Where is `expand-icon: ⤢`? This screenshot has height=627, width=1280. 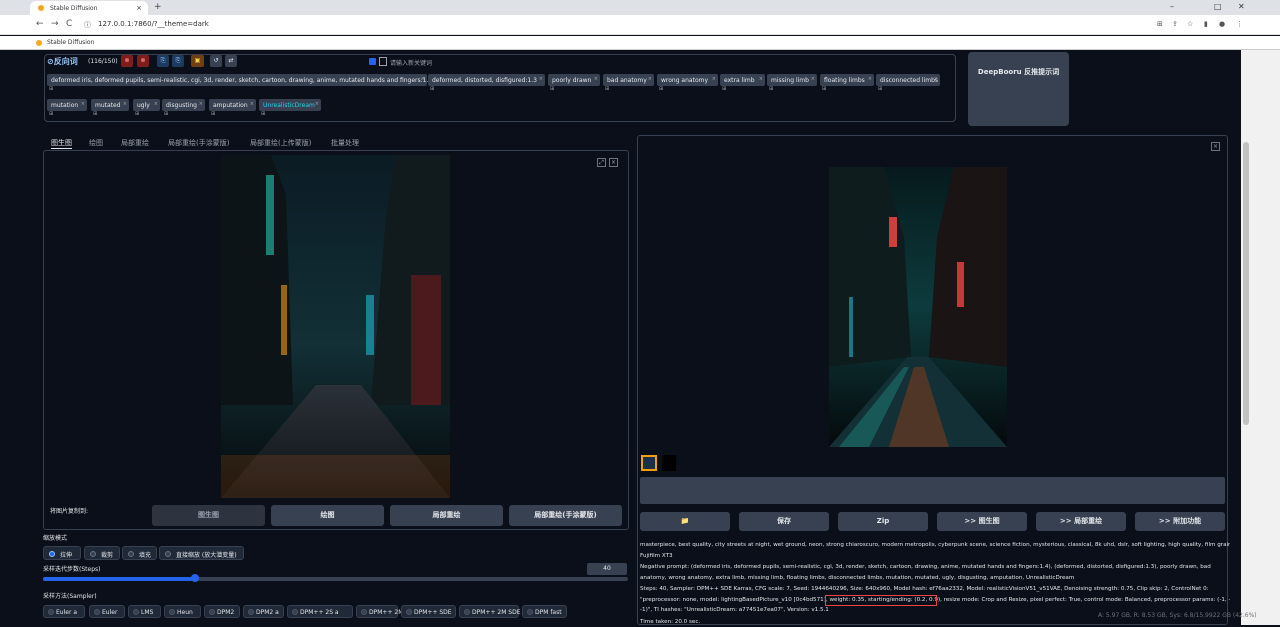
expand-icon: ⤢ is located at coordinates (601, 162).